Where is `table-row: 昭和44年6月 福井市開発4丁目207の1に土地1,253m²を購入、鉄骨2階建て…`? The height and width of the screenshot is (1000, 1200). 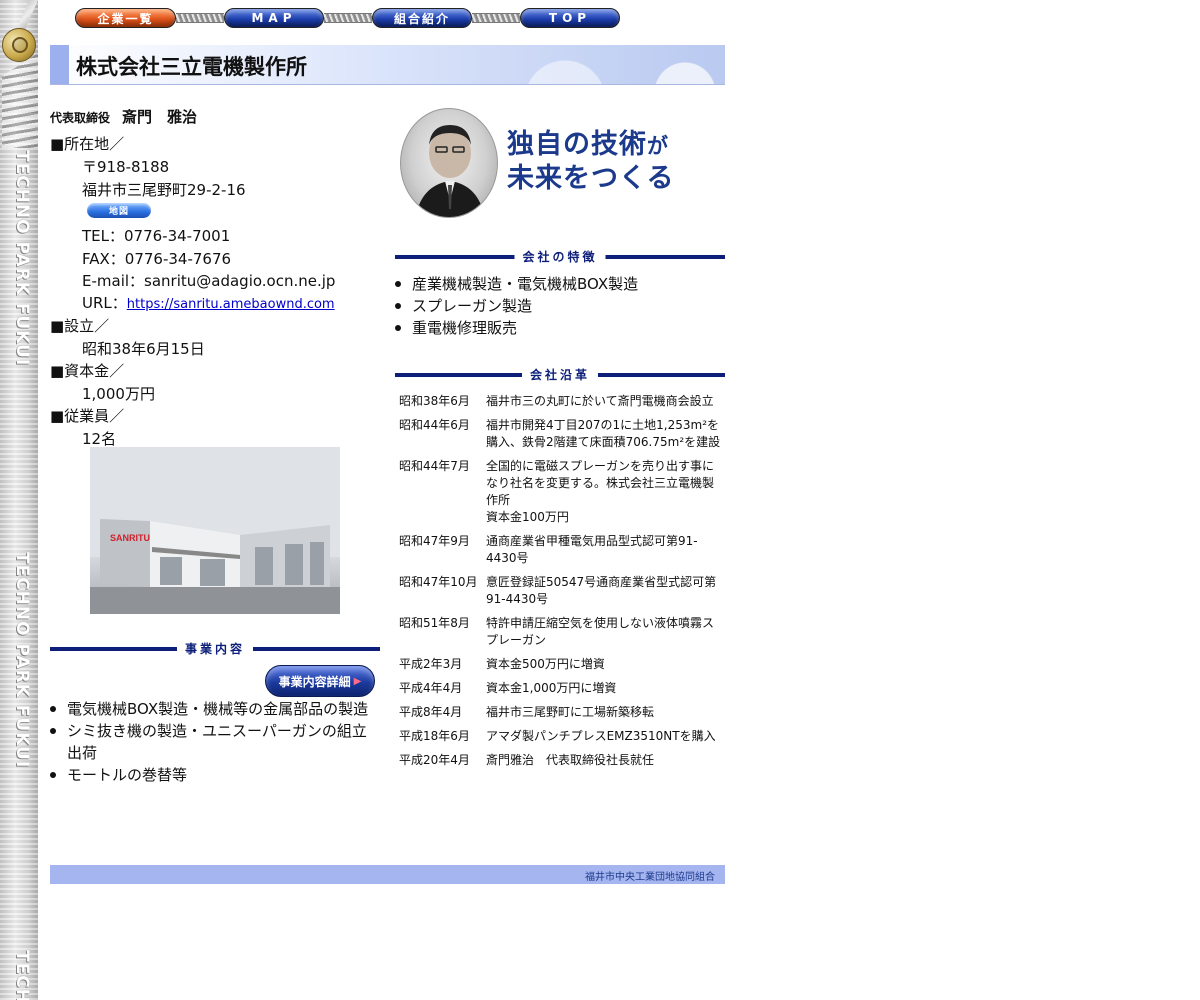 table-row: 昭和44年6月 福井市開発4丁目207の1に土地1,253m²を購入、鉄骨2階建て… is located at coordinates (564, 434).